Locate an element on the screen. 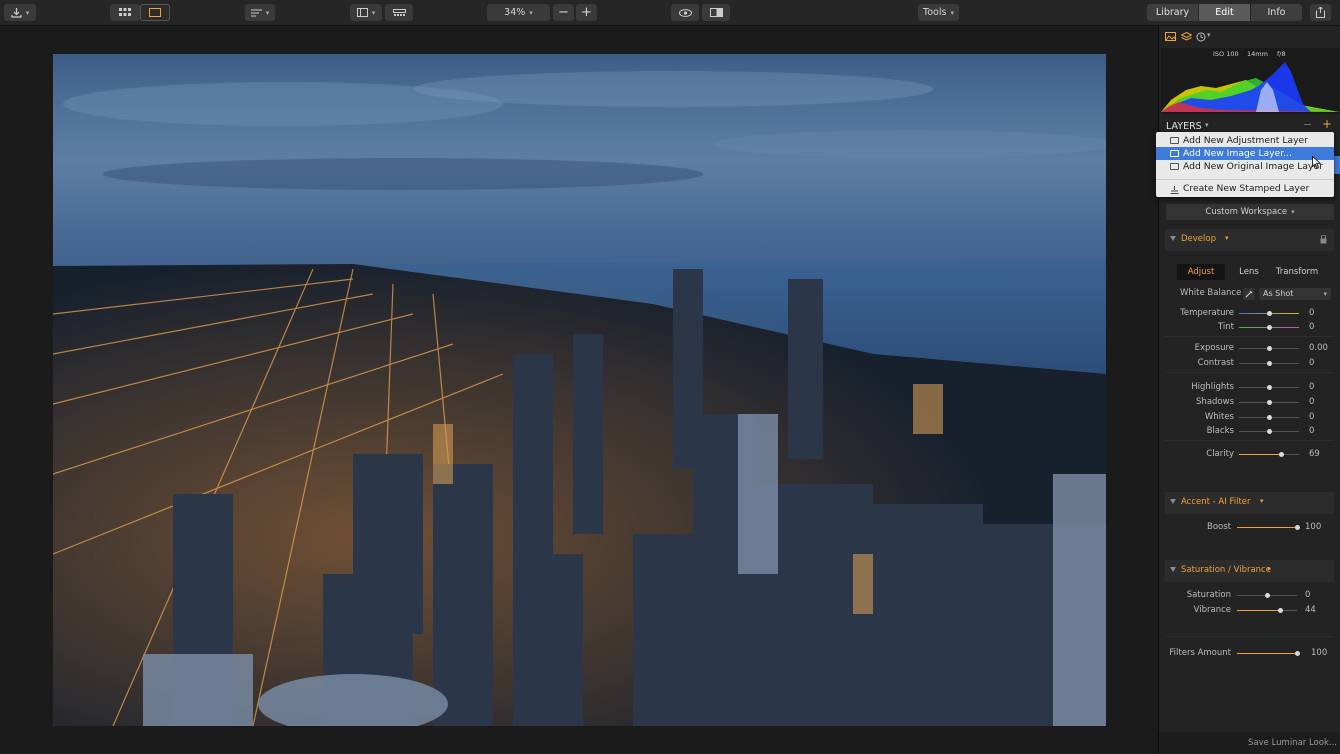  grid-icon is located at coordinates (125, 12).